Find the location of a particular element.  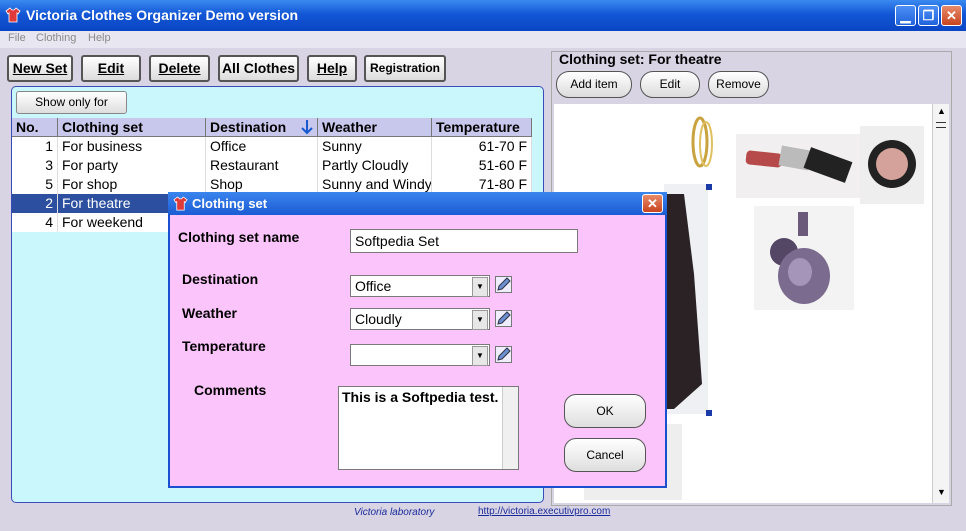

cell-temperature: 51-60 F is located at coordinates (482, 165).